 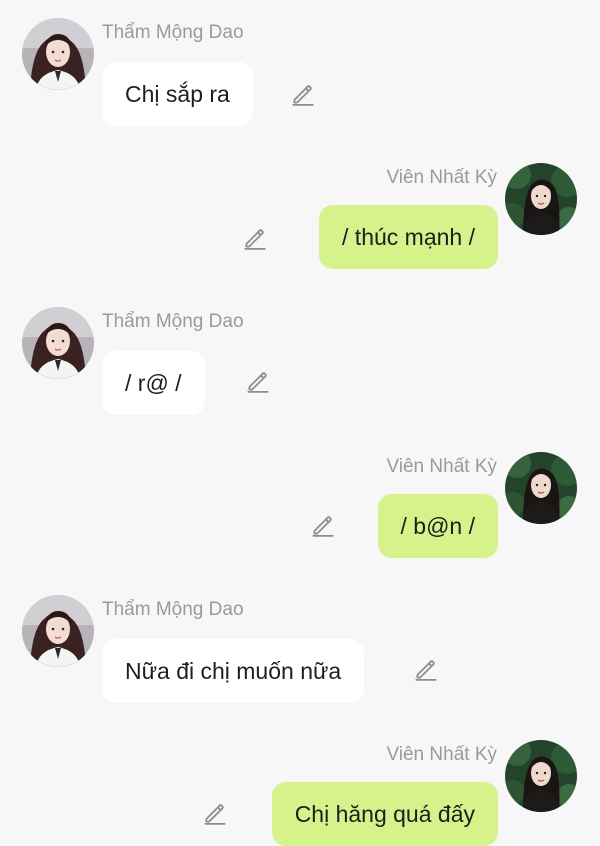 I want to click on message-bubble: / thúc mạnh /, so click(x=408, y=237).